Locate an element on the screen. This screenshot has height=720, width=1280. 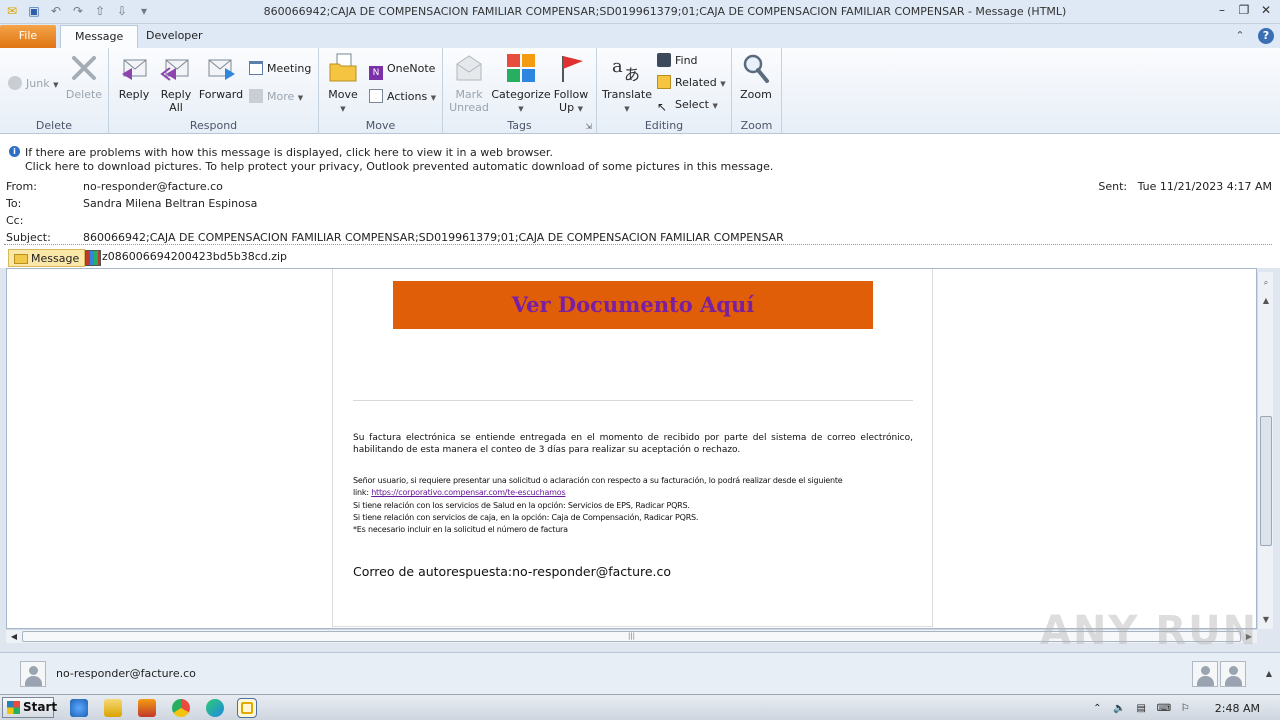
select-button: ↖ Select ▼ is located at coordinates (687, 105).